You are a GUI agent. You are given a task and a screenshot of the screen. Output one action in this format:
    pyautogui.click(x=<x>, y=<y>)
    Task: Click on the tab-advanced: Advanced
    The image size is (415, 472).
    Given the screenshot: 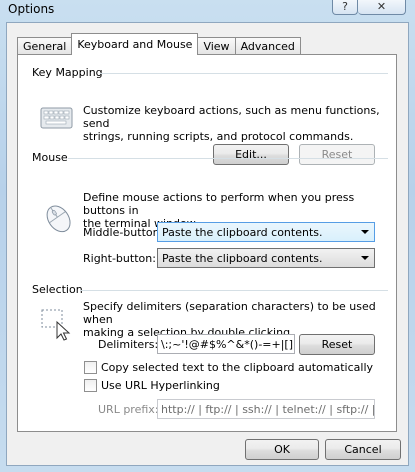 What is the action you would take?
    pyautogui.click(x=267, y=46)
    